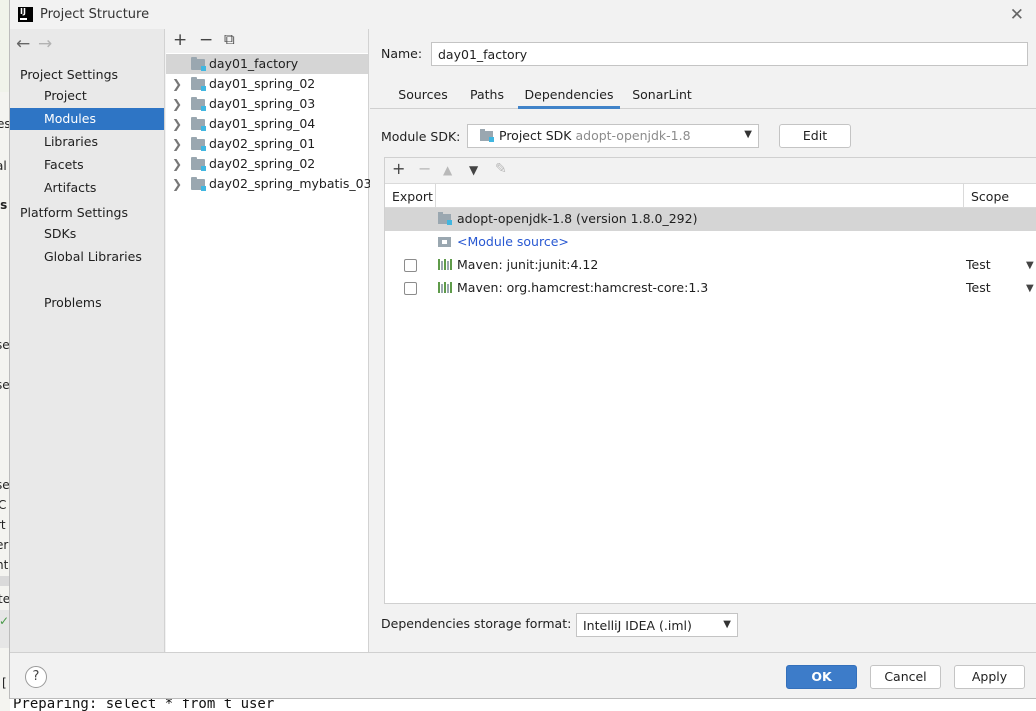 The image size is (1036, 711). What do you see at coordinates (4, 683) in the screenshot?
I see `background-text: [` at bounding box center [4, 683].